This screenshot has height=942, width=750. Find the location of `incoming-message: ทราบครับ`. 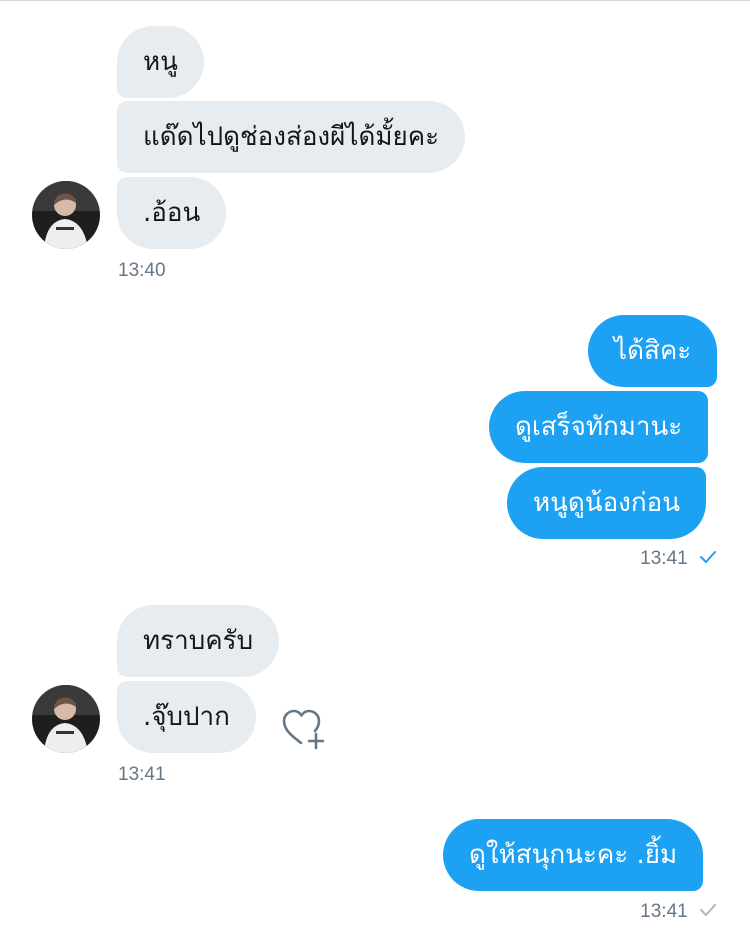

incoming-message: ทราบครับ is located at coordinates (198, 641).